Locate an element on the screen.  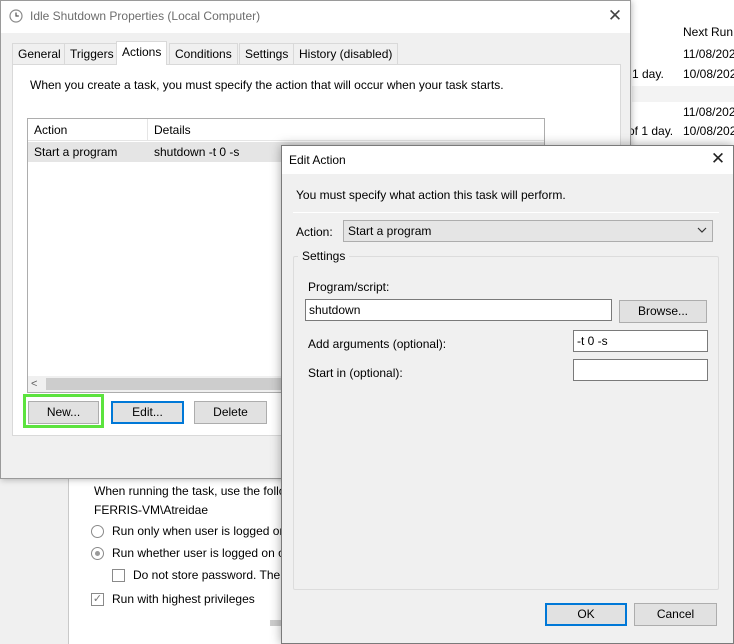
highest-privileges-checkbox: ✓ is located at coordinates (97, 599).